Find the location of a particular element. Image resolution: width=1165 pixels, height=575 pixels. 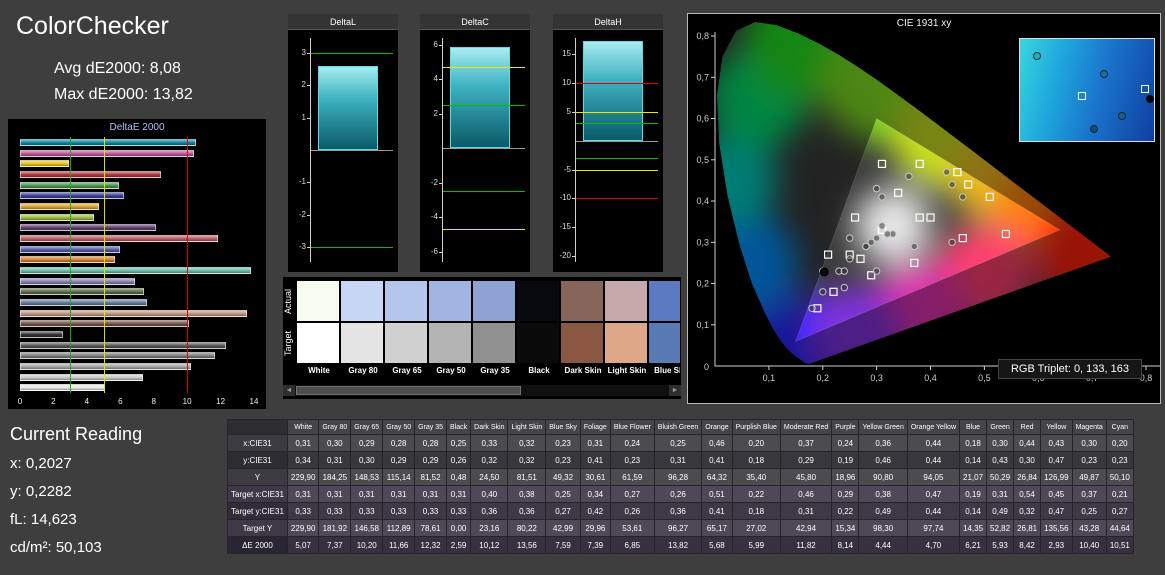

x-tick-label: 0 is located at coordinates (20, 401).